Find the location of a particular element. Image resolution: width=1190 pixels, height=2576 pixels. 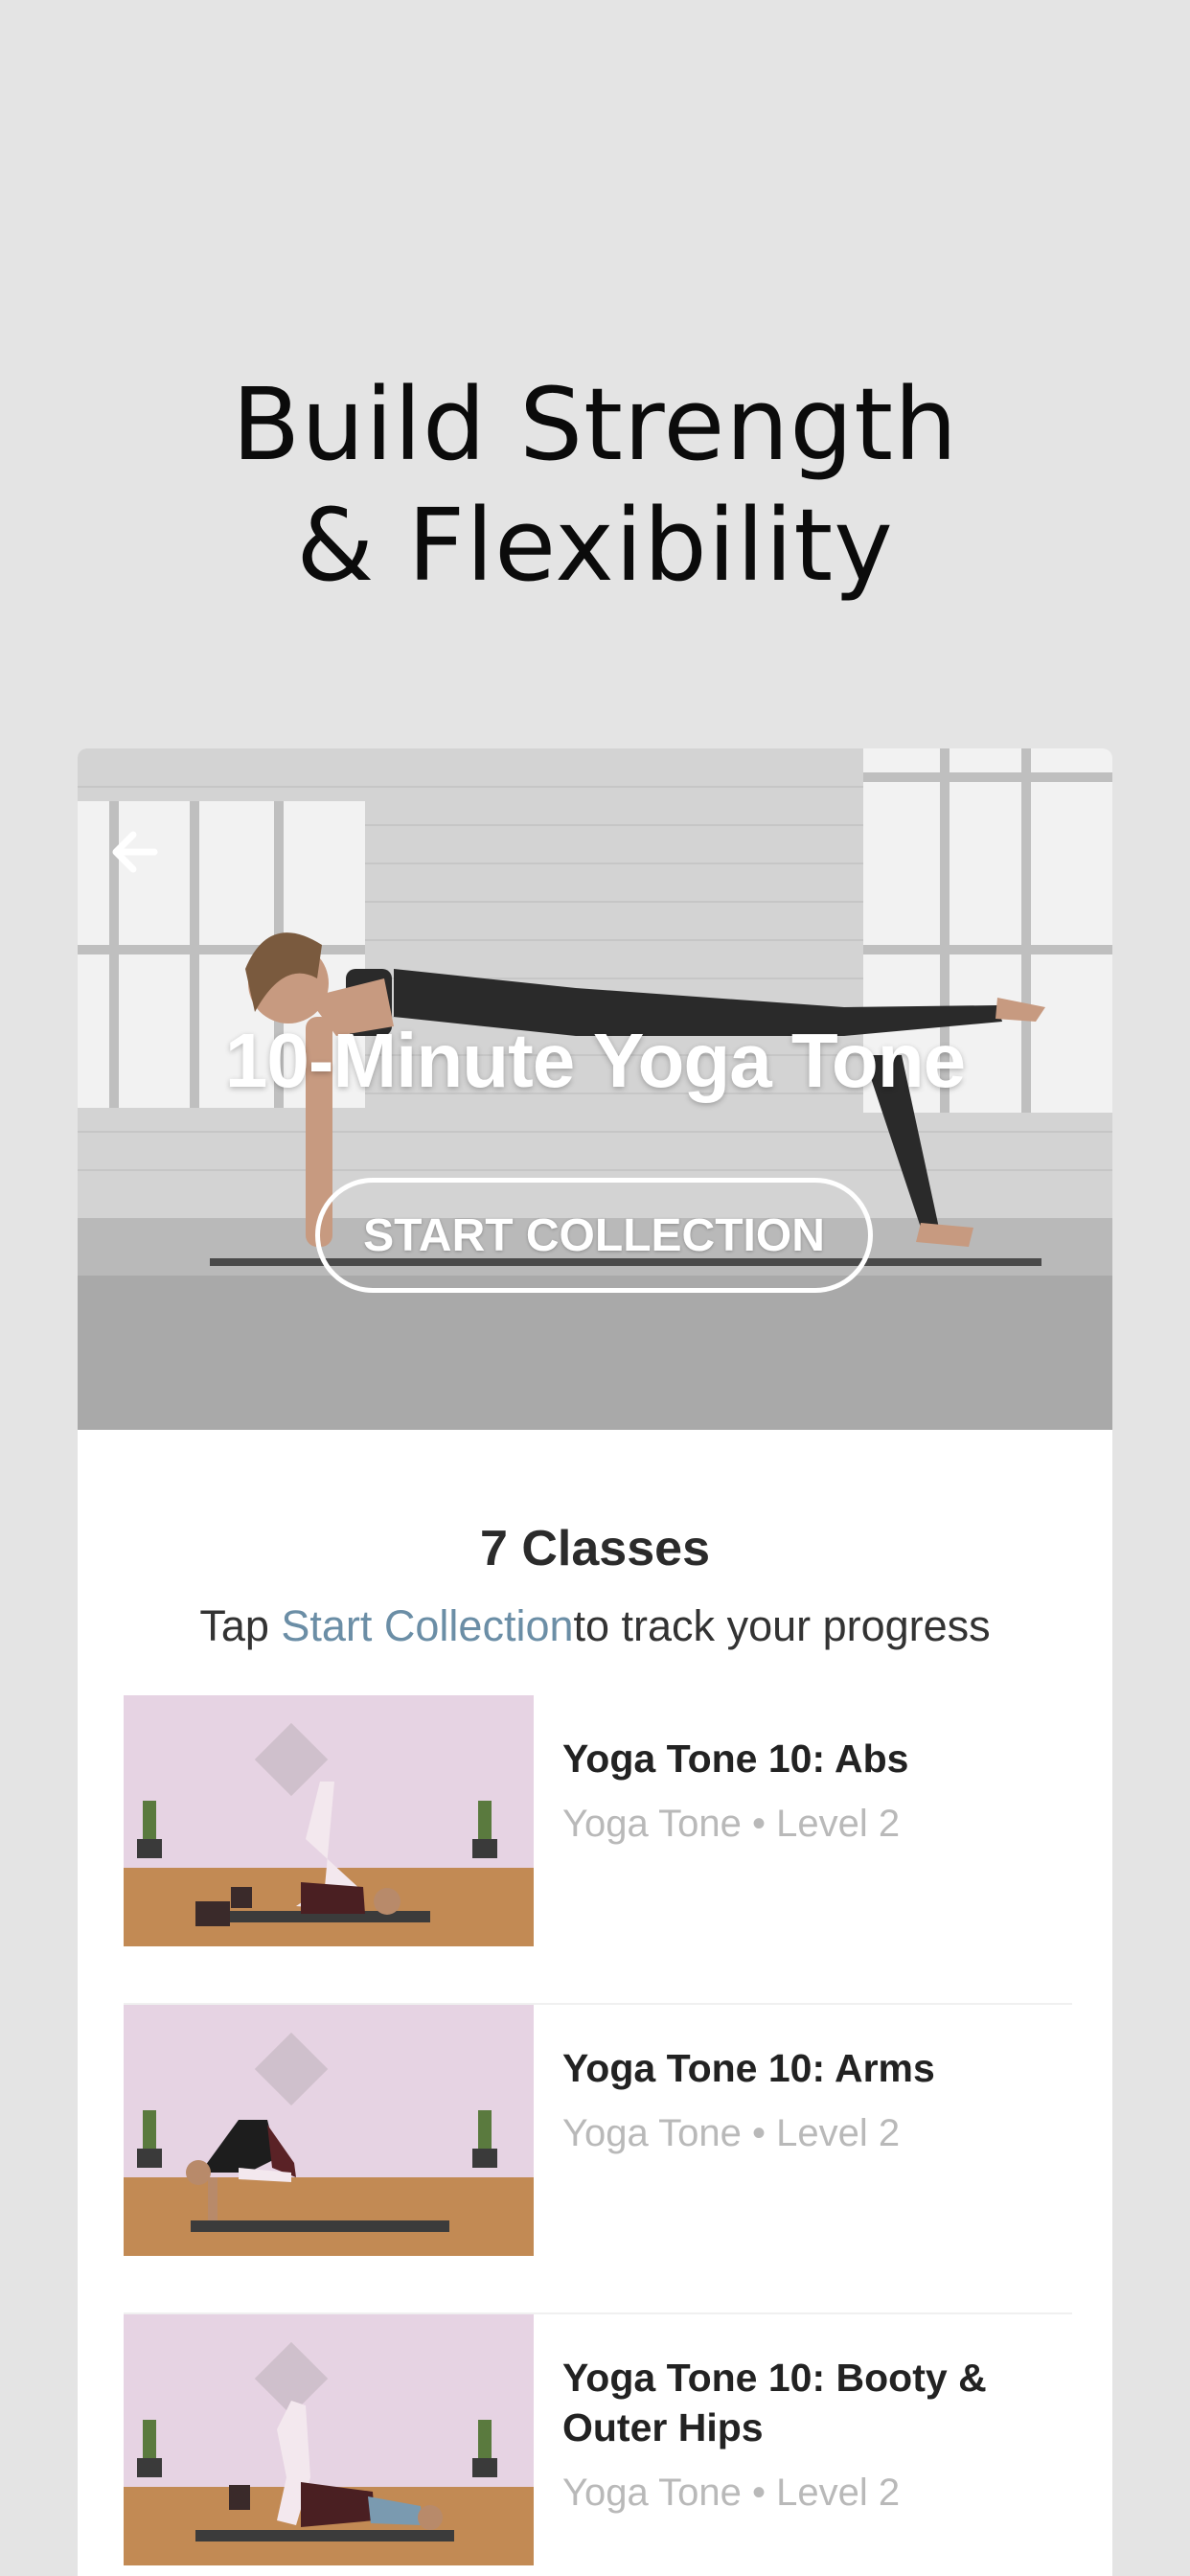

promo-headline: Build Strength & Flexibility is located at coordinates (595, 485).